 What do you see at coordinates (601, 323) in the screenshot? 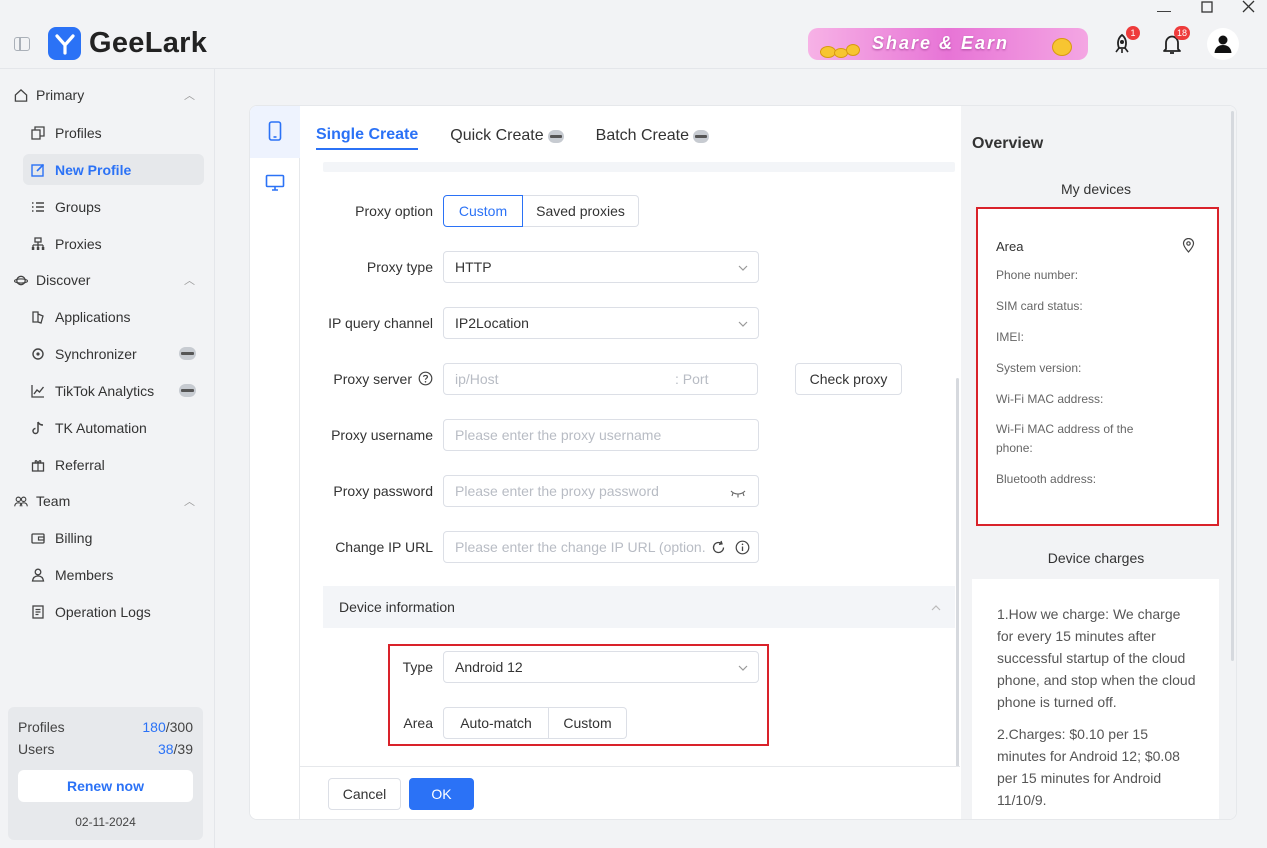
I see `ip-query-select: IP2Location` at bounding box center [601, 323].